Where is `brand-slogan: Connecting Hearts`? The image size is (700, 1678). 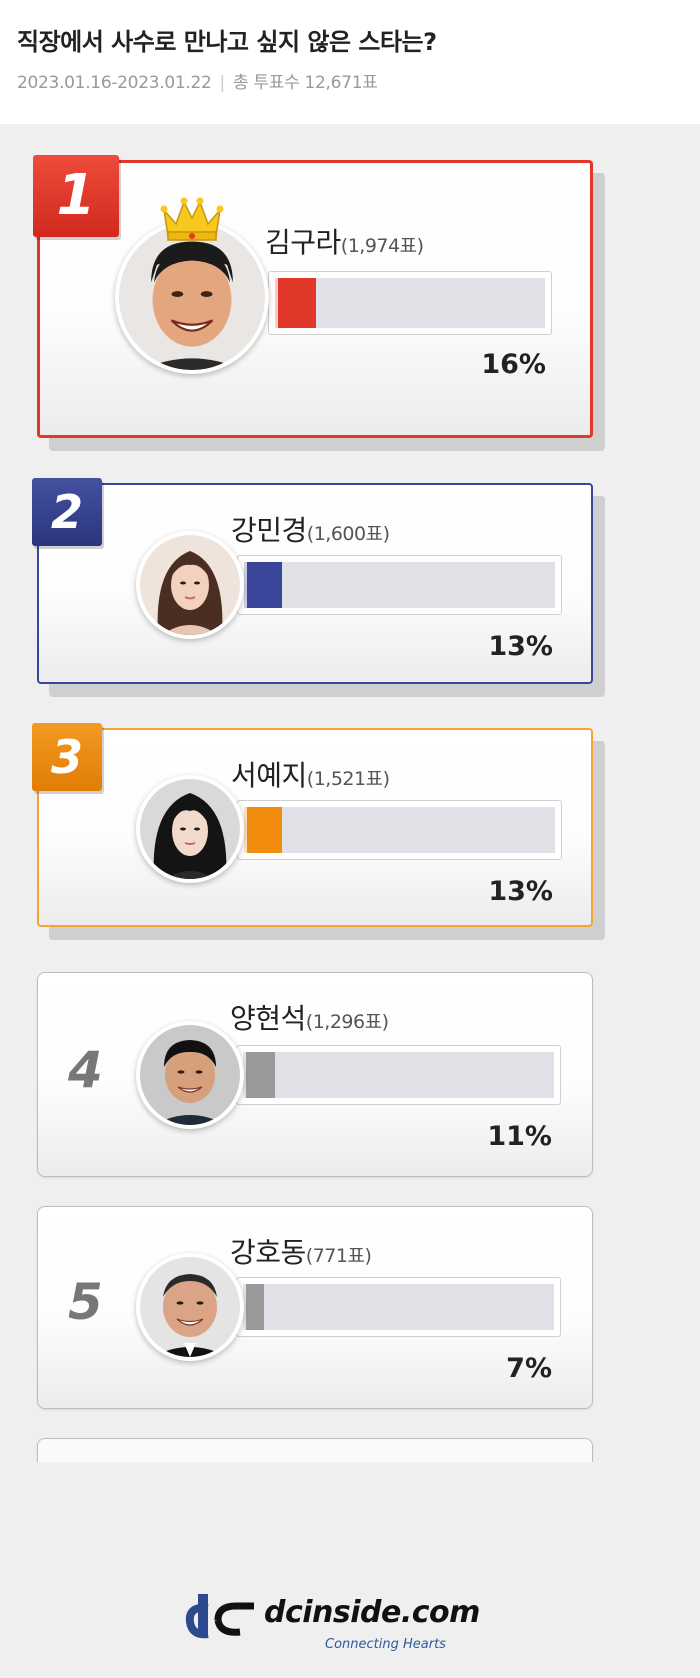
brand-slogan: Connecting Hearts is located at coordinates (385, 1644).